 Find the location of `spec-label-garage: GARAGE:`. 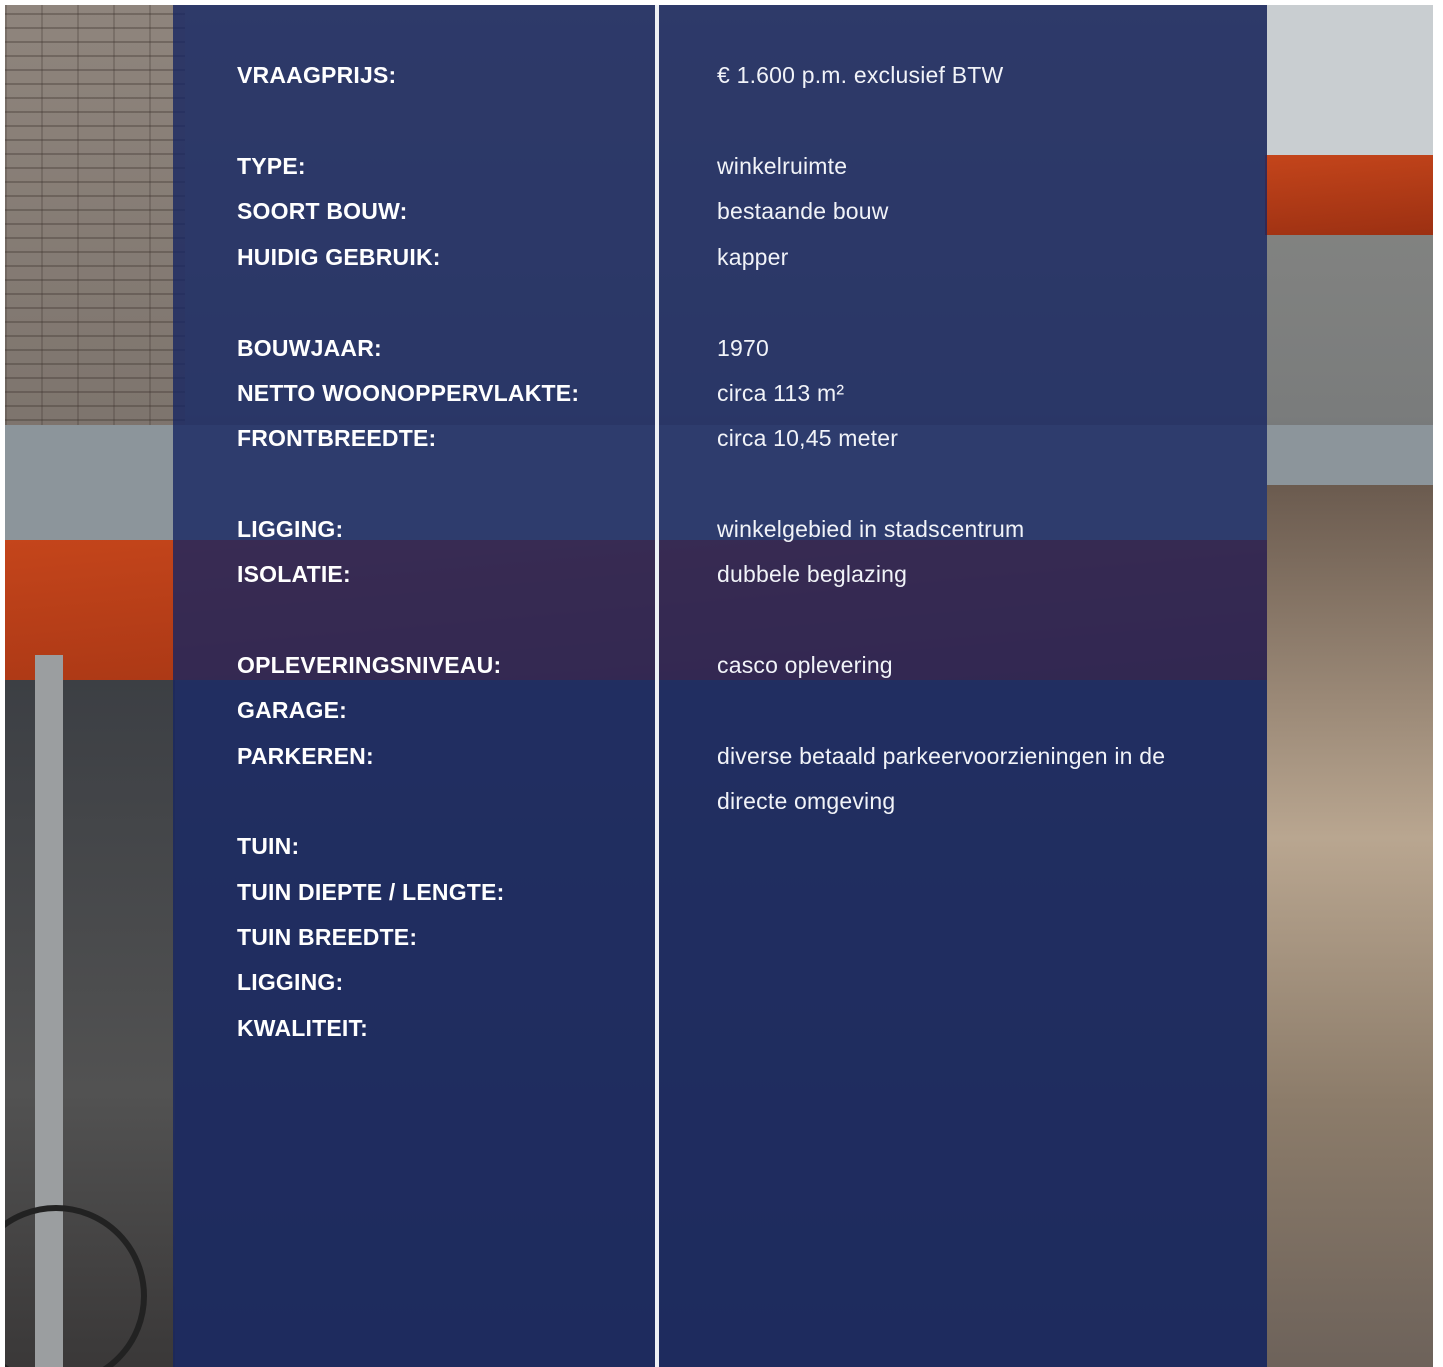

spec-label-garage: GARAGE: is located at coordinates (292, 710).